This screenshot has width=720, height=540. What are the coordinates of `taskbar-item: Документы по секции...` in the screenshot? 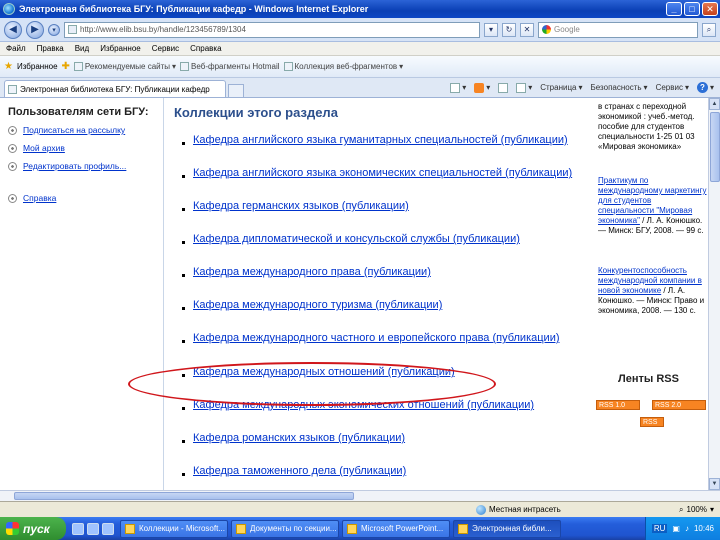 It's located at (285, 528).